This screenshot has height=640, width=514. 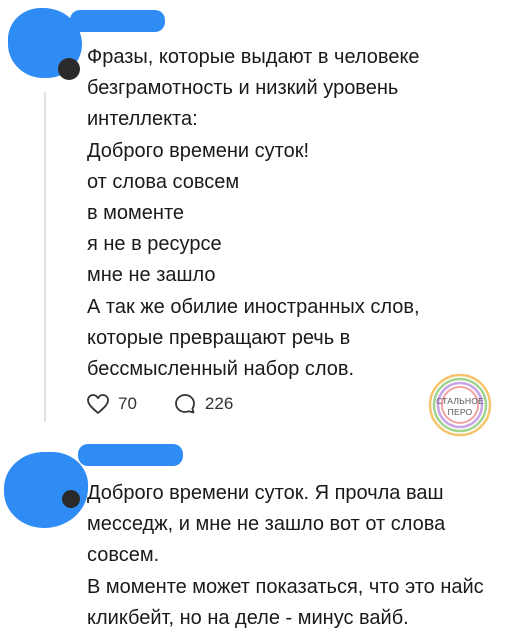 I want to click on post-actions: 70 226, so click(x=159, y=404).